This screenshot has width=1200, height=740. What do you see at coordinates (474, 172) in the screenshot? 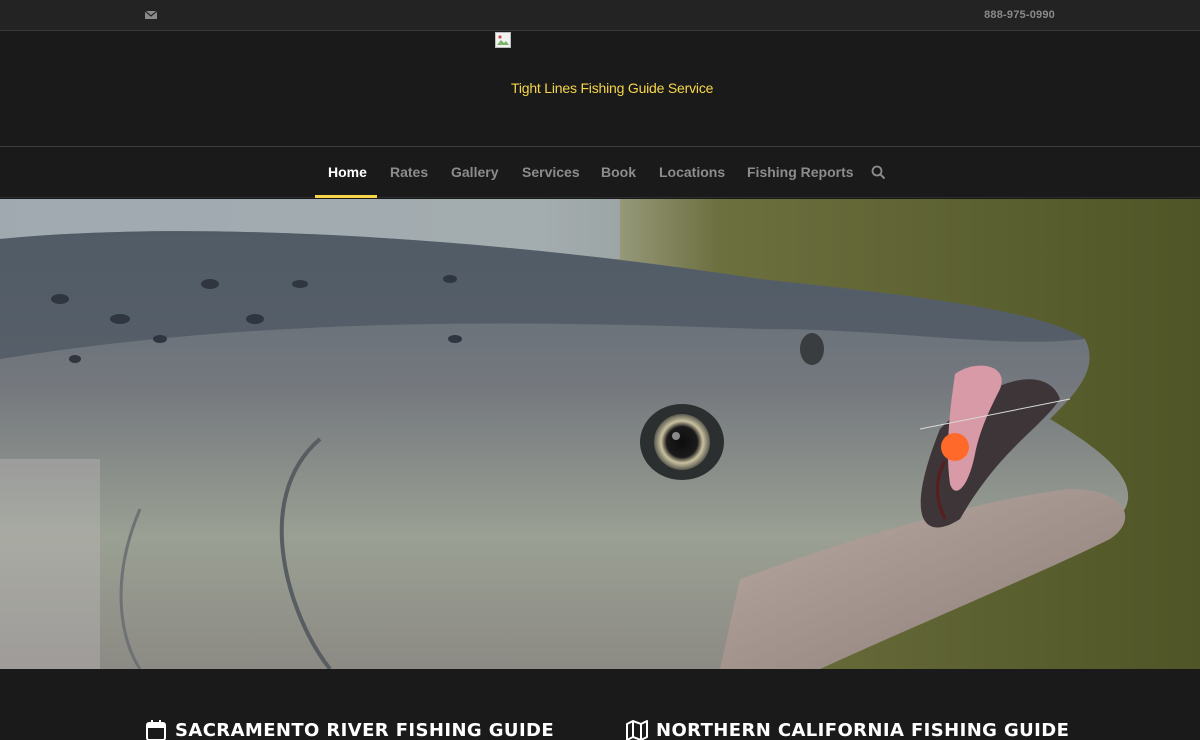
I see `nav-gallery: Gallery` at bounding box center [474, 172].